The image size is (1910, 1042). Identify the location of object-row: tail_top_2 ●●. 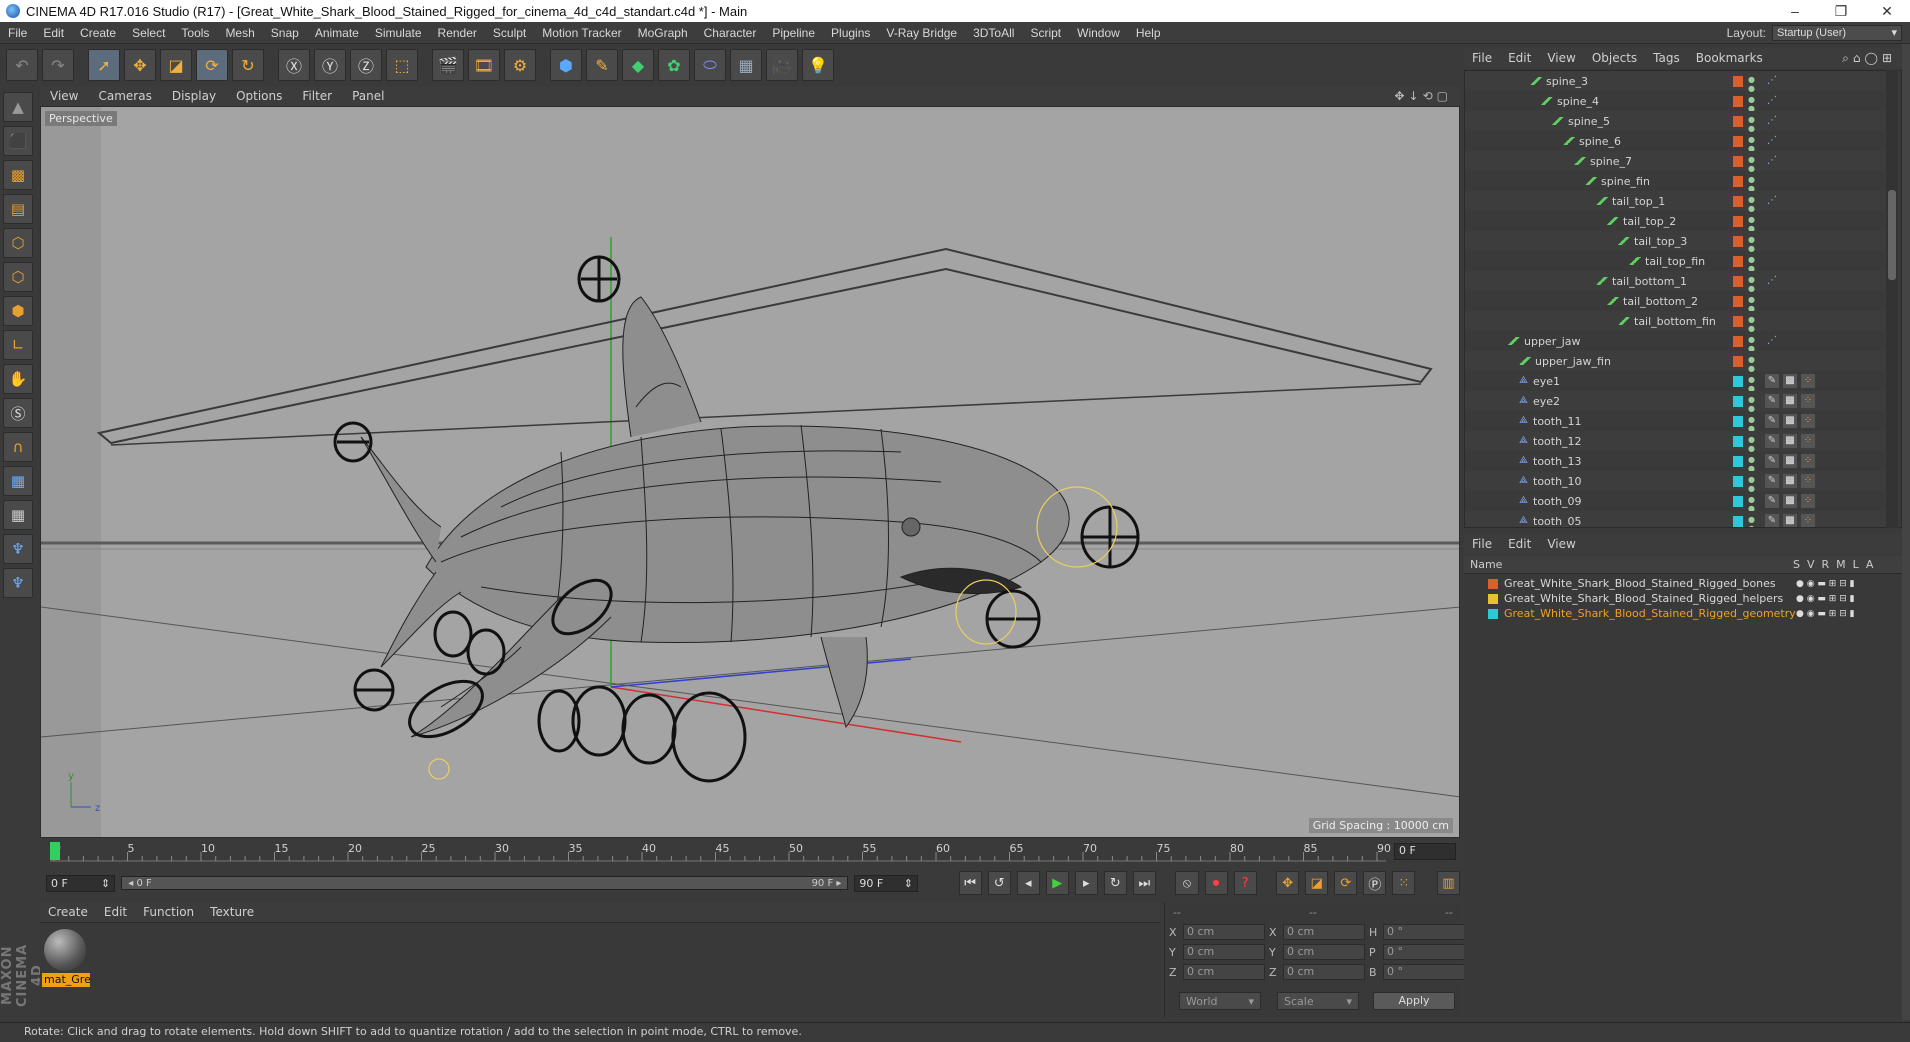
(1676, 222).